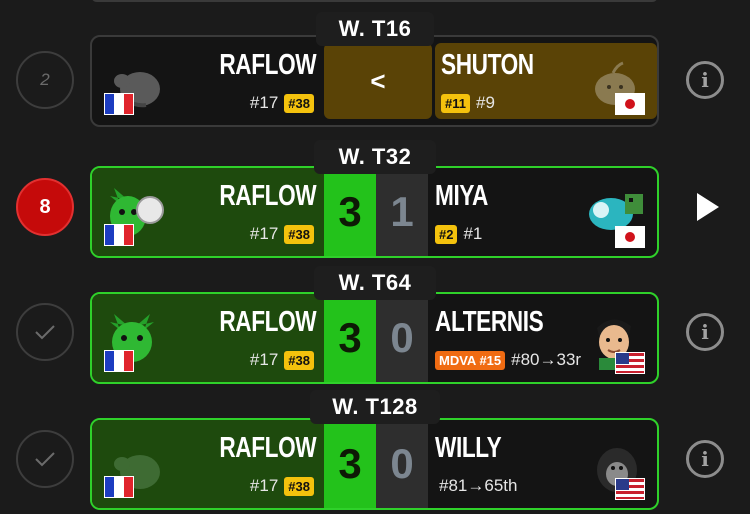 This screenshot has width=750, height=514. Describe the element at coordinates (473, 233) in the screenshot. I see `player2-seed: #1` at that location.